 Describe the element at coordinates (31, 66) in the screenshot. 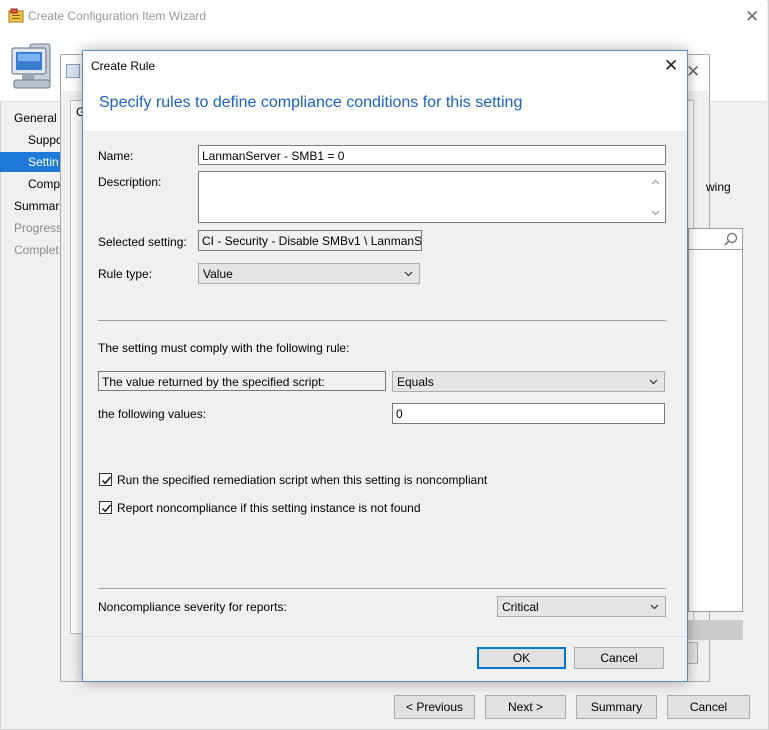

I see `computer-icon` at that location.